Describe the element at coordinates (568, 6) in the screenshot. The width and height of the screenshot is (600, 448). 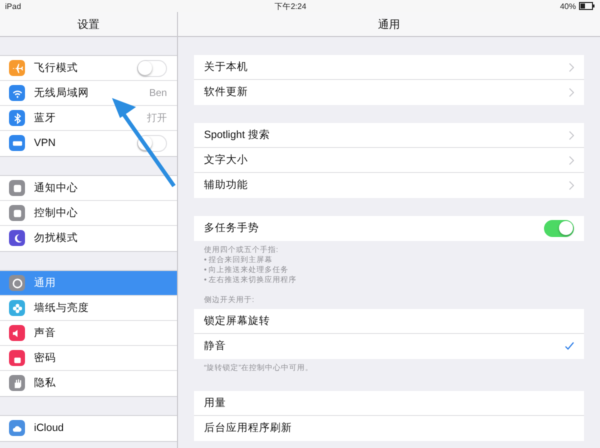
I see `battery-percent: 40%` at that location.